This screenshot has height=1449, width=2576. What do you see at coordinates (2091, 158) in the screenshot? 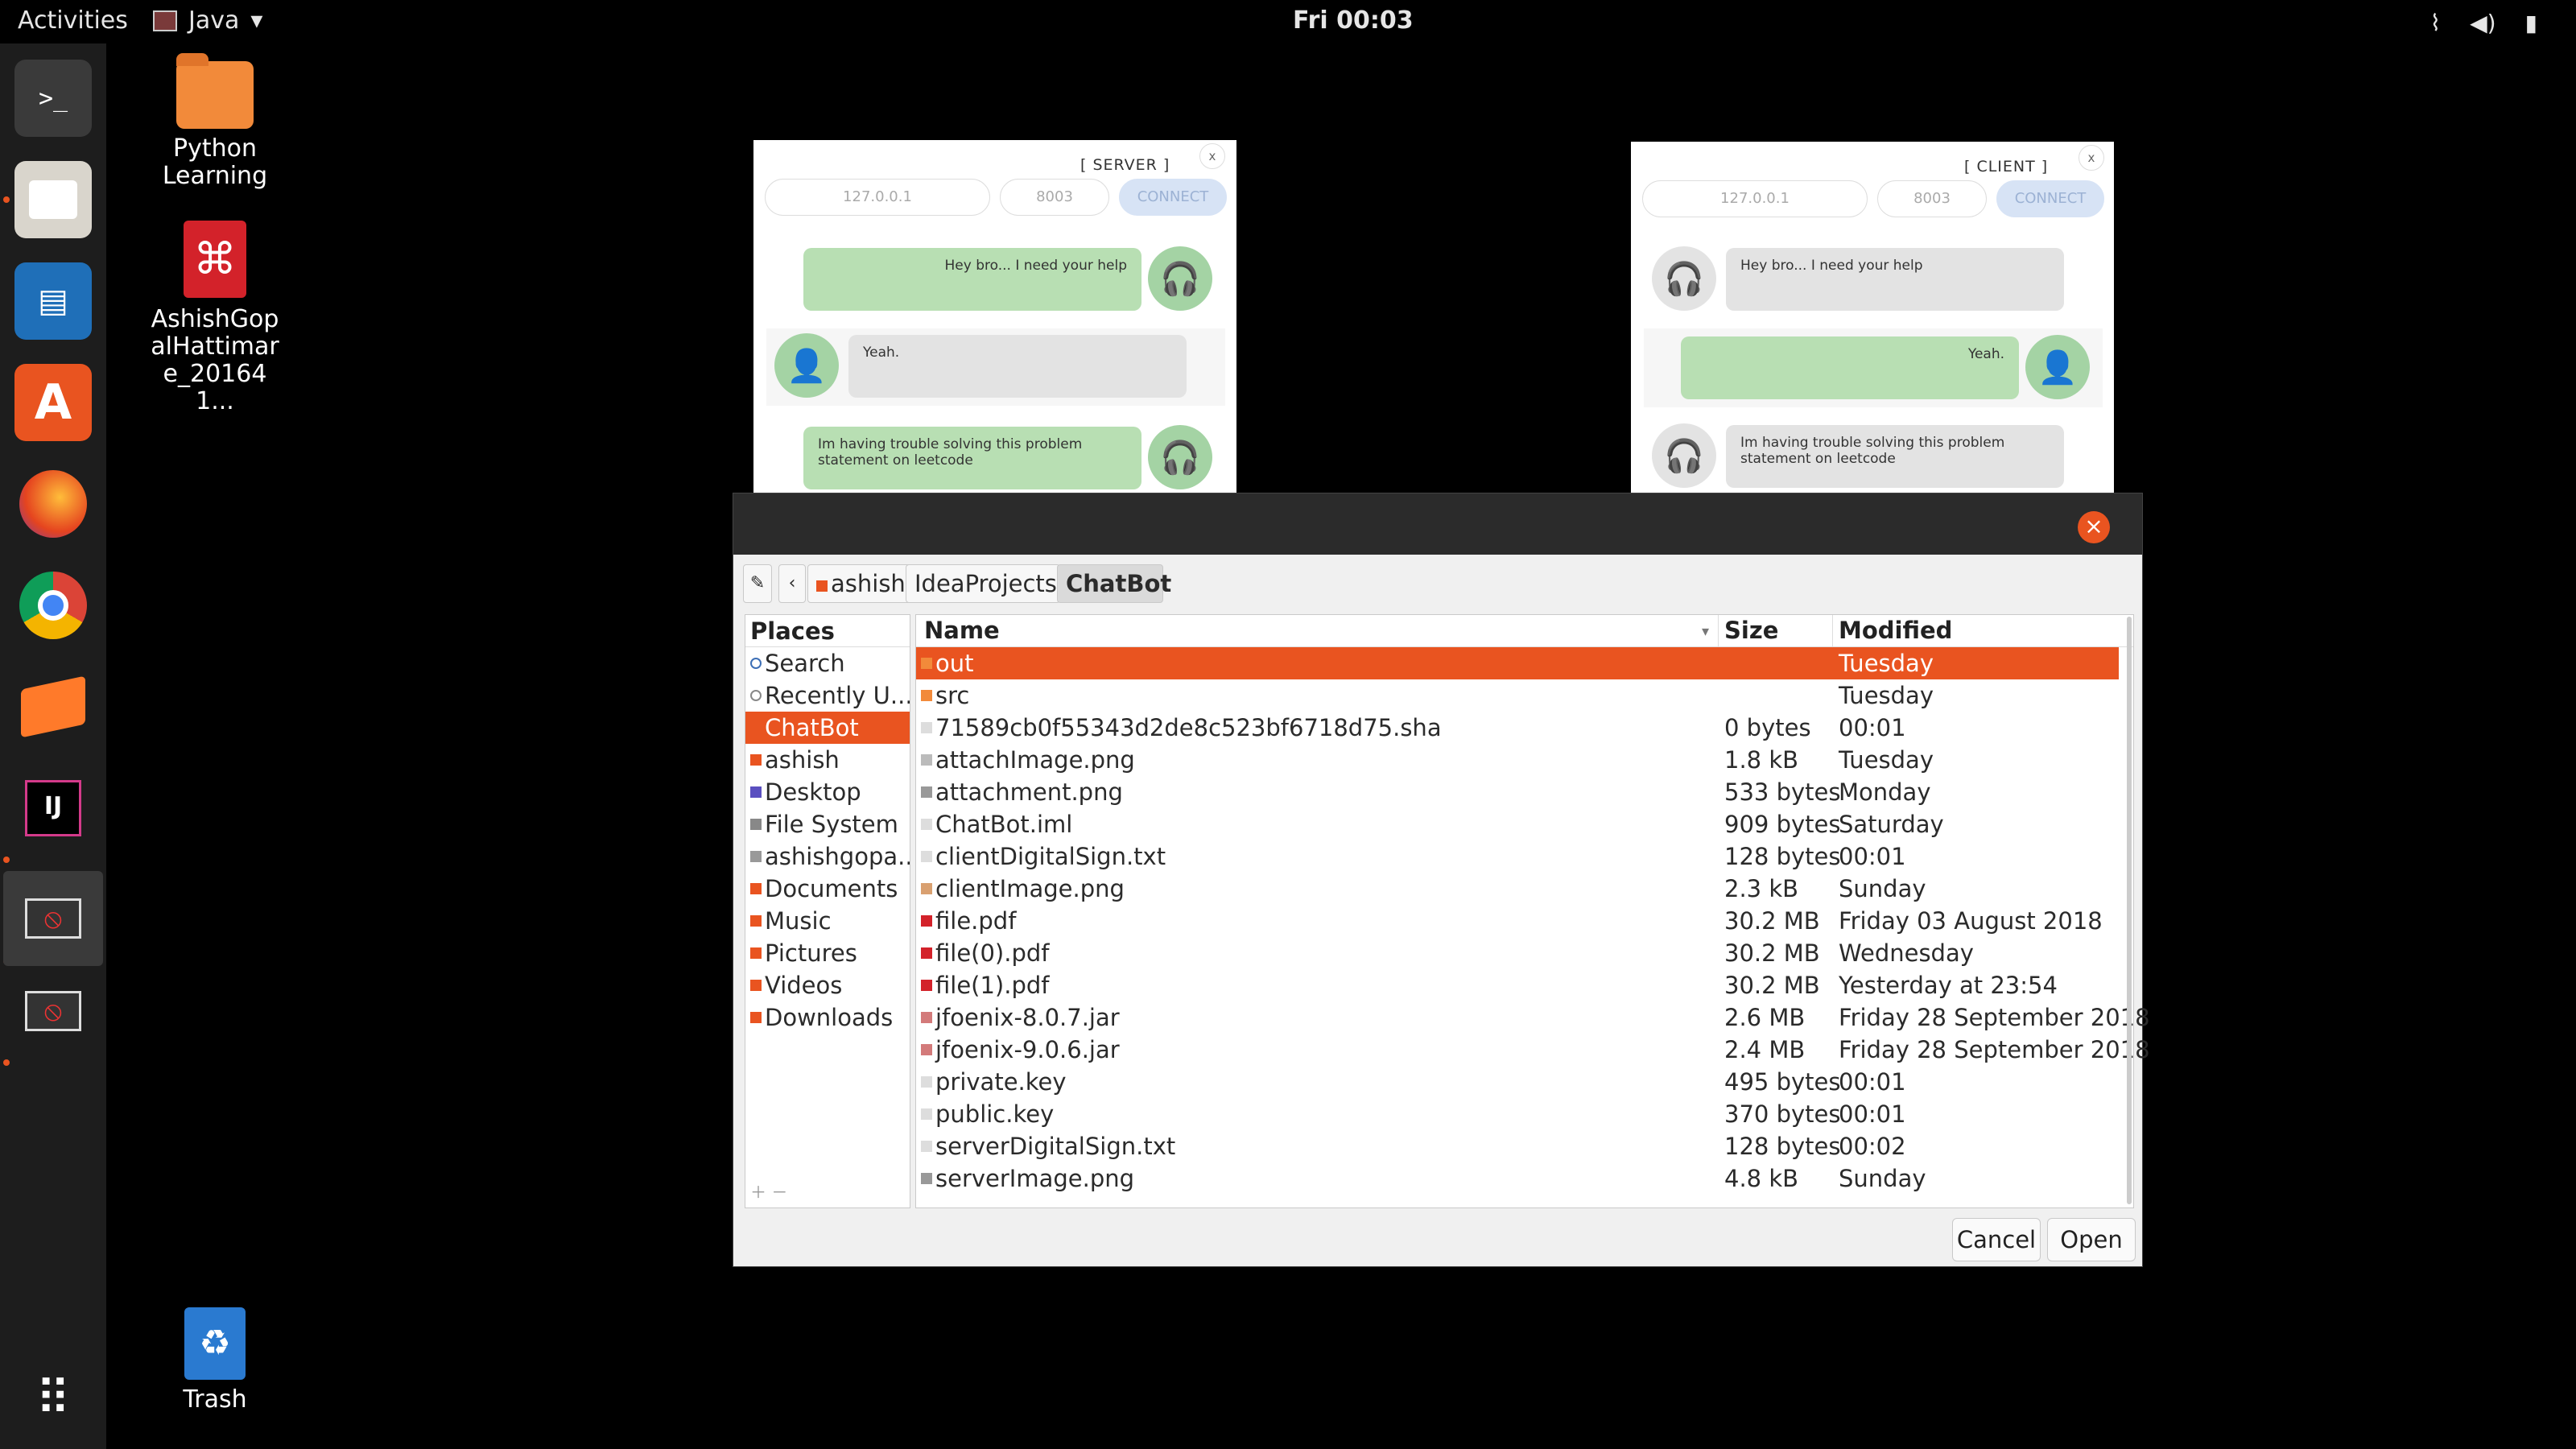
I see `client-close-button: x` at bounding box center [2091, 158].